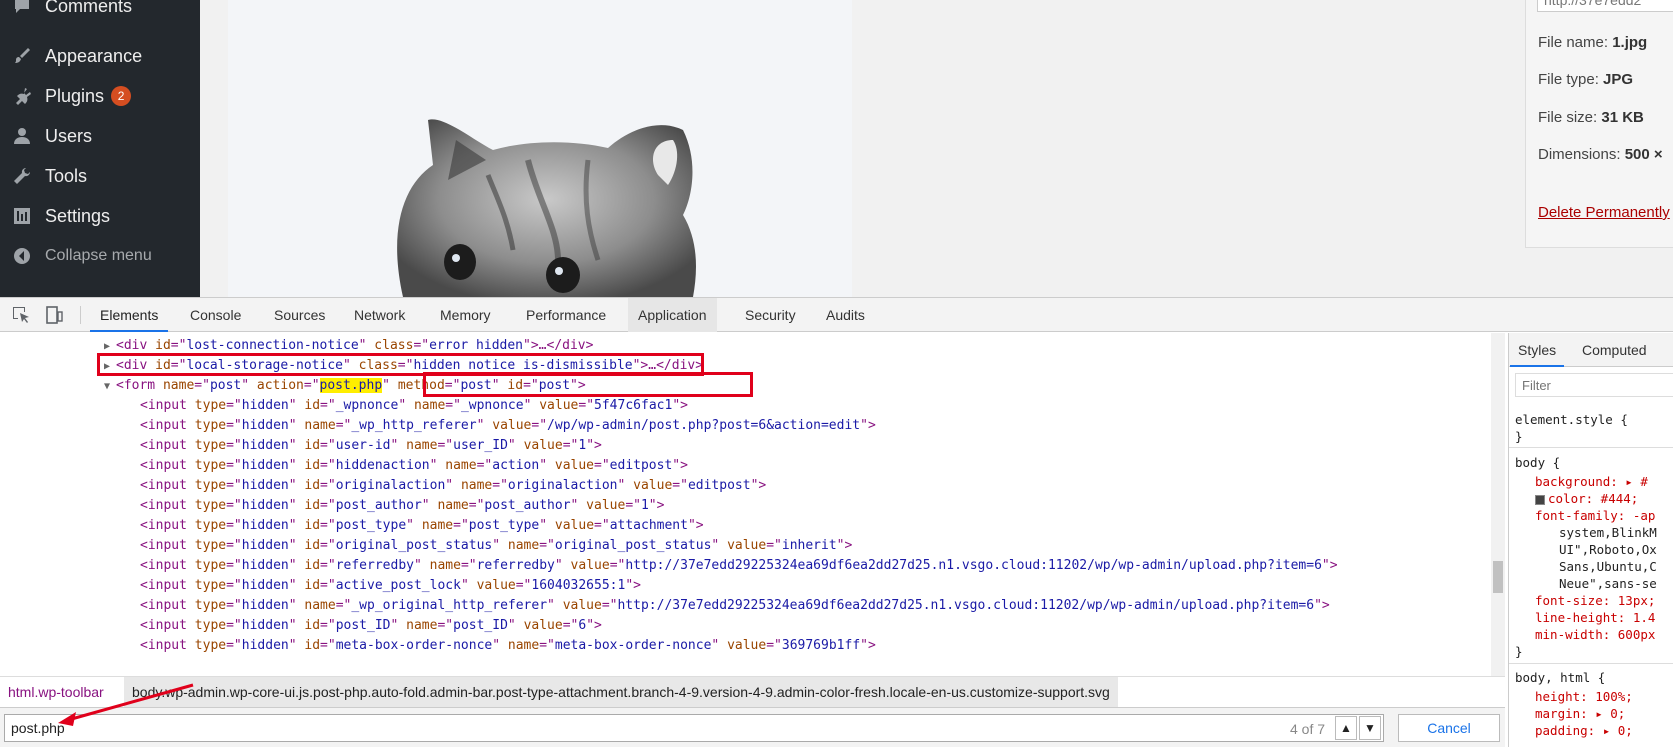 The width and height of the screenshot is (1673, 747). Describe the element at coordinates (540, 148) in the screenshot. I see `kitten-photo` at that location.